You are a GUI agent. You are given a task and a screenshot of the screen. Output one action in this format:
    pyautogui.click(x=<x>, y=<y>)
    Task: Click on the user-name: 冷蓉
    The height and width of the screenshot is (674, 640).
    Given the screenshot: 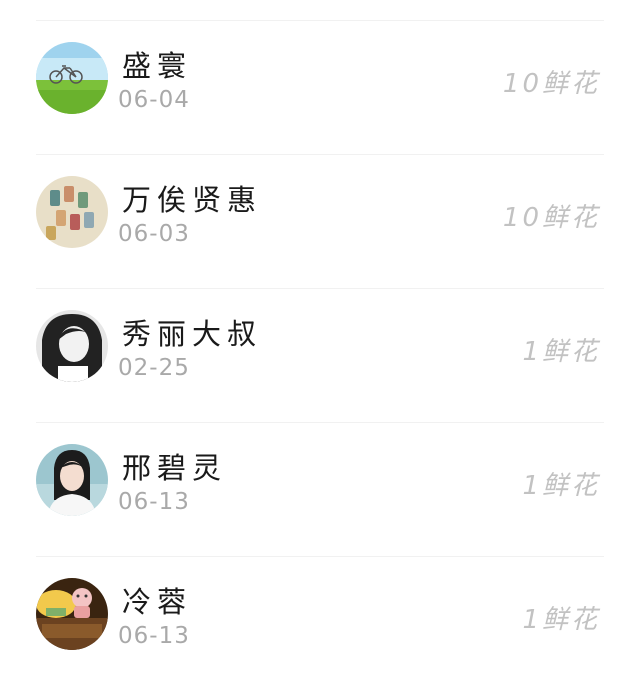 What is the action you would take?
    pyautogui.click(x=157, y=602)
    